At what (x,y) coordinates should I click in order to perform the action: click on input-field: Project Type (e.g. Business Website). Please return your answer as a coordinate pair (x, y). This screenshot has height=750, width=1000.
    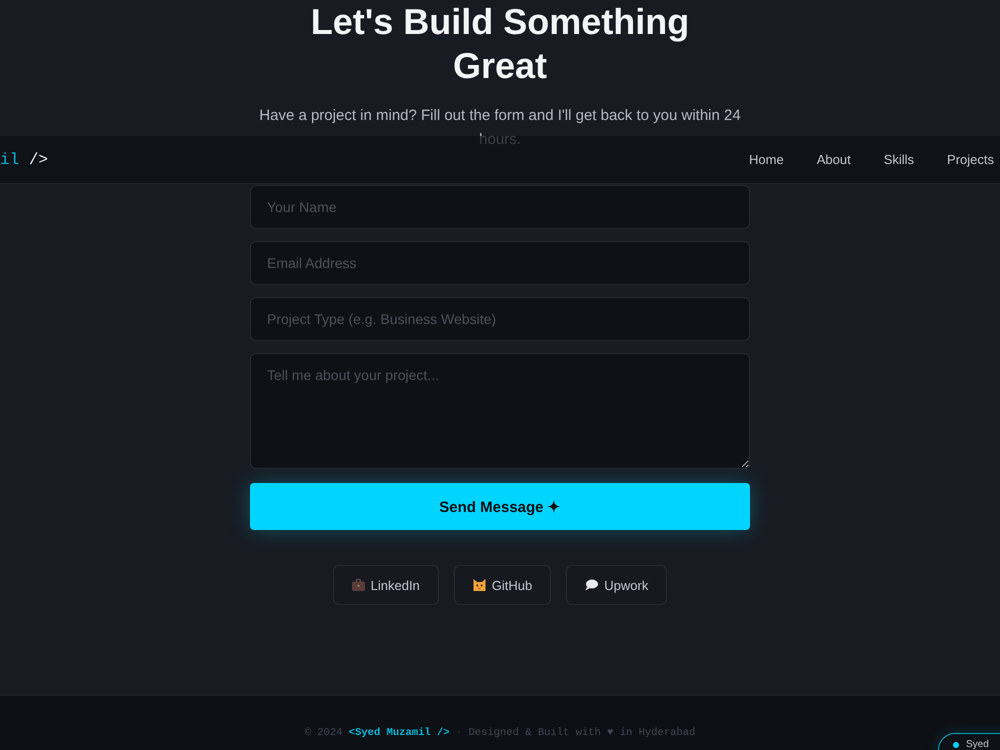
    Looking at the image, I should click on (500, 319).